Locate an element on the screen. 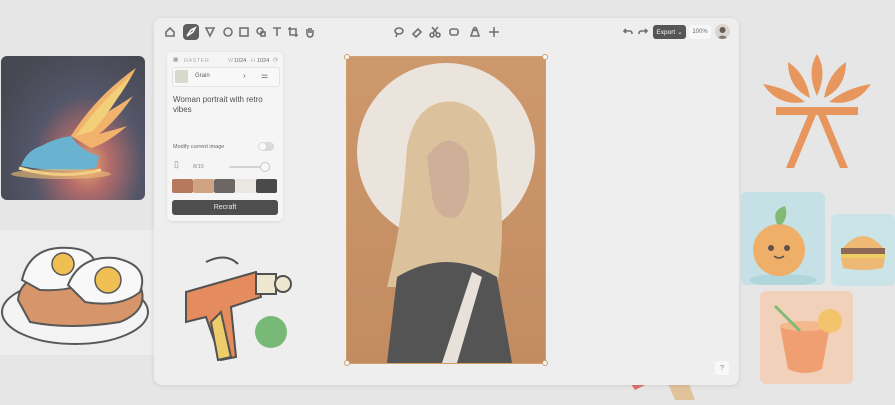 Image resolution: width=895 pixels, height=405 pixels. height-prefix: H is located at coordinates (253, 61).